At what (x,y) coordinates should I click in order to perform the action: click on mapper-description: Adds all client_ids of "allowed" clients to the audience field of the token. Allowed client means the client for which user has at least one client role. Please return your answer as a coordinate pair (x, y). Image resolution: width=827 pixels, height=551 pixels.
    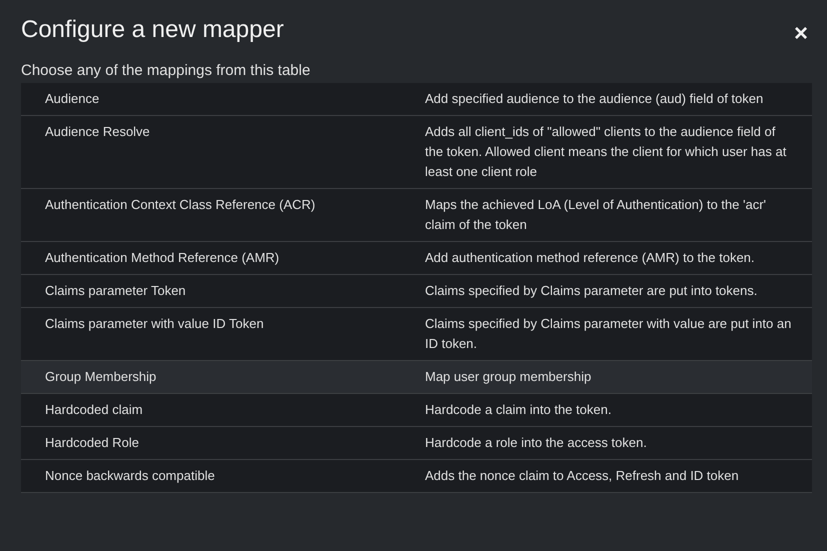
    Looking at the image, I should click on (606, 152).